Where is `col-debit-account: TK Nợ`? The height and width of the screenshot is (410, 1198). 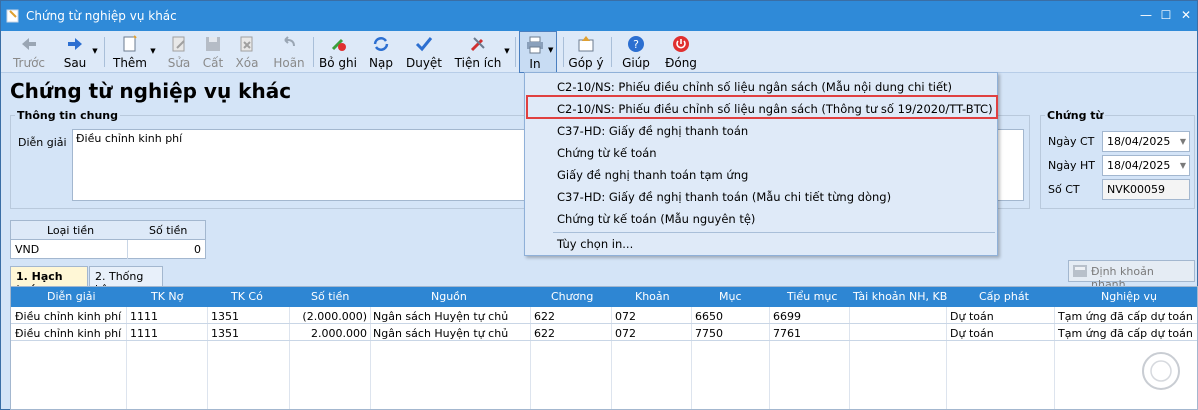
col-debit-account: TK Nợ is located at coordinates (167, 296).